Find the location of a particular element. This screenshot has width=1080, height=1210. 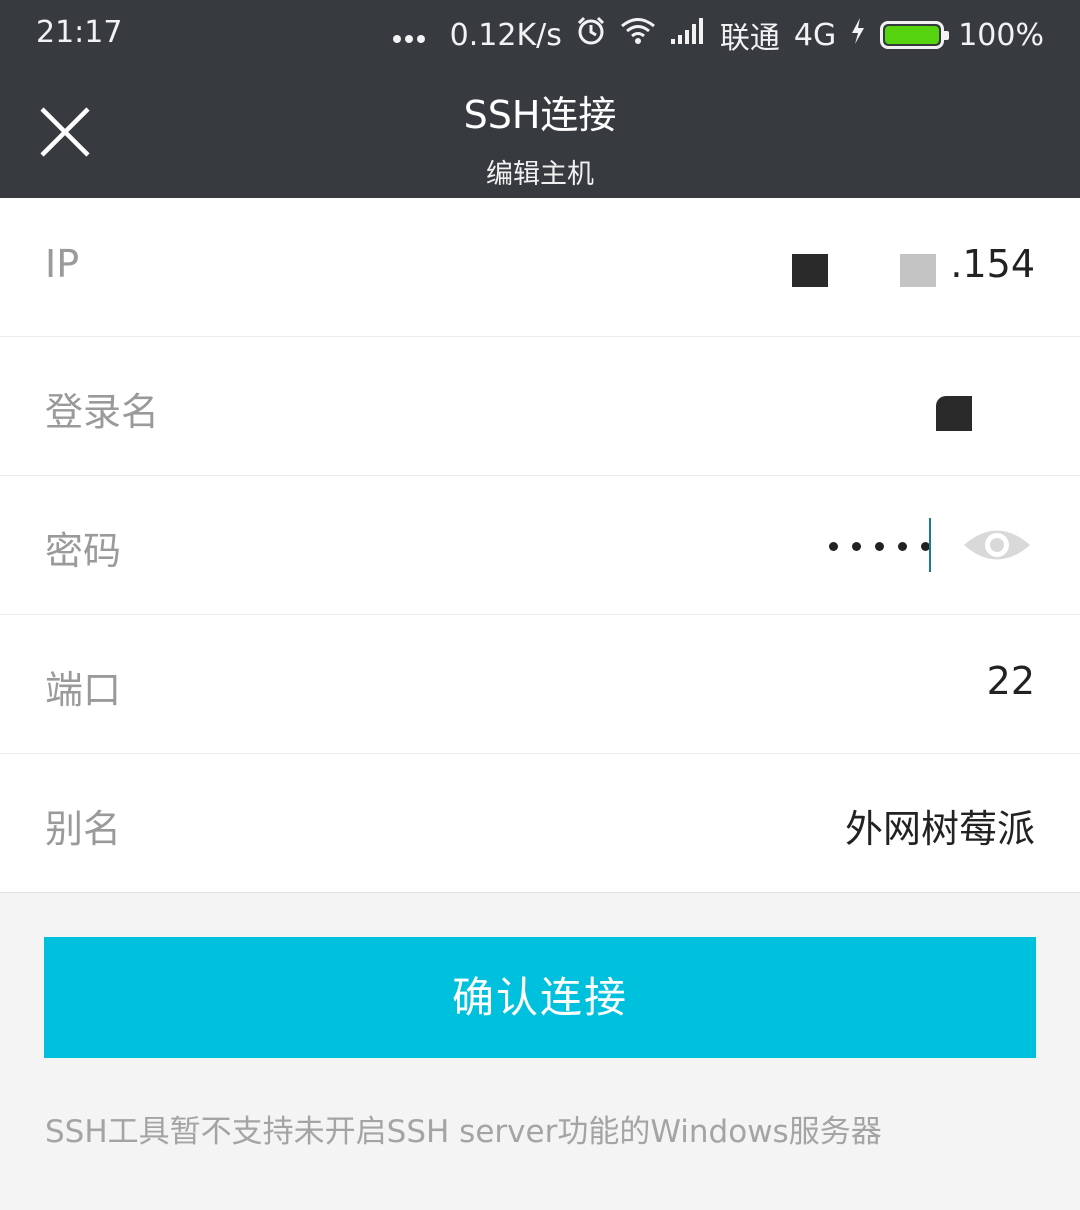

password-input is located at coordinates (879, 546).